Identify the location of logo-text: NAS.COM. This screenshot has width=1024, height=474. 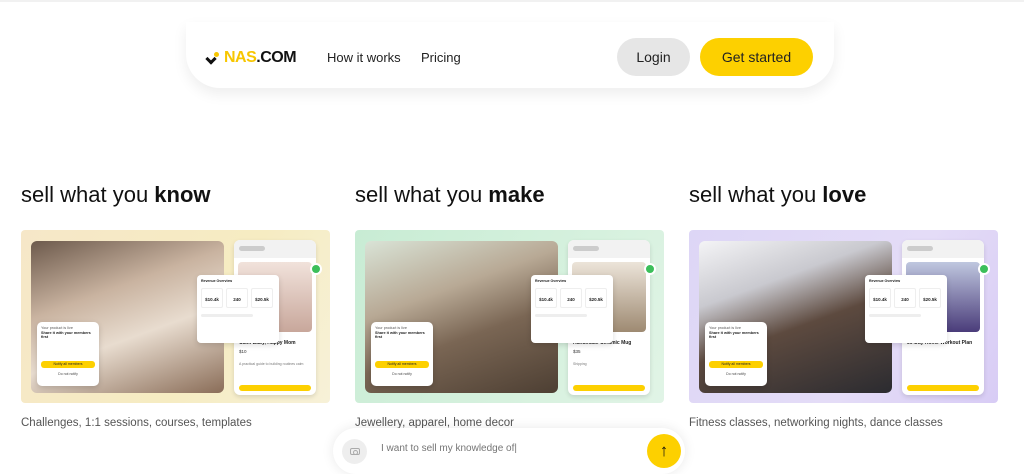
(260, 58).